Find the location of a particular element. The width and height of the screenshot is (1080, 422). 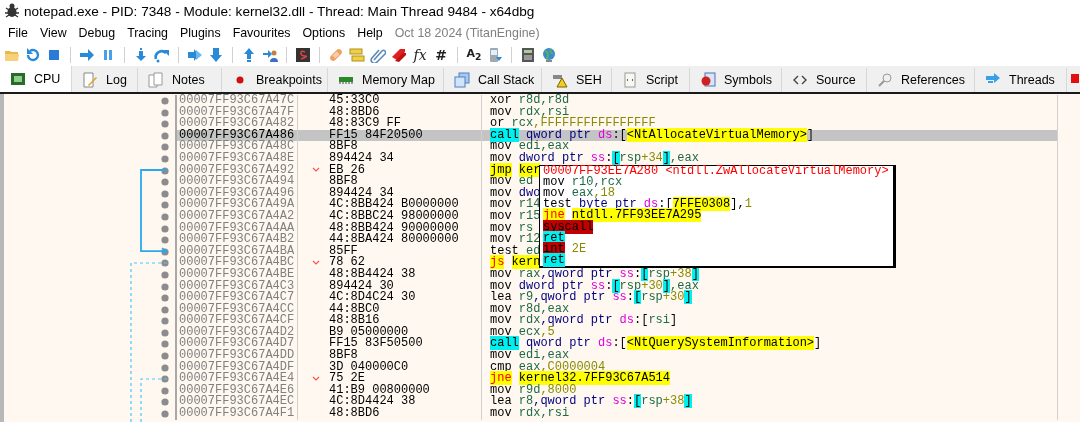

bytes-cell: 45:33C0 is located at coordinates (354, 101).